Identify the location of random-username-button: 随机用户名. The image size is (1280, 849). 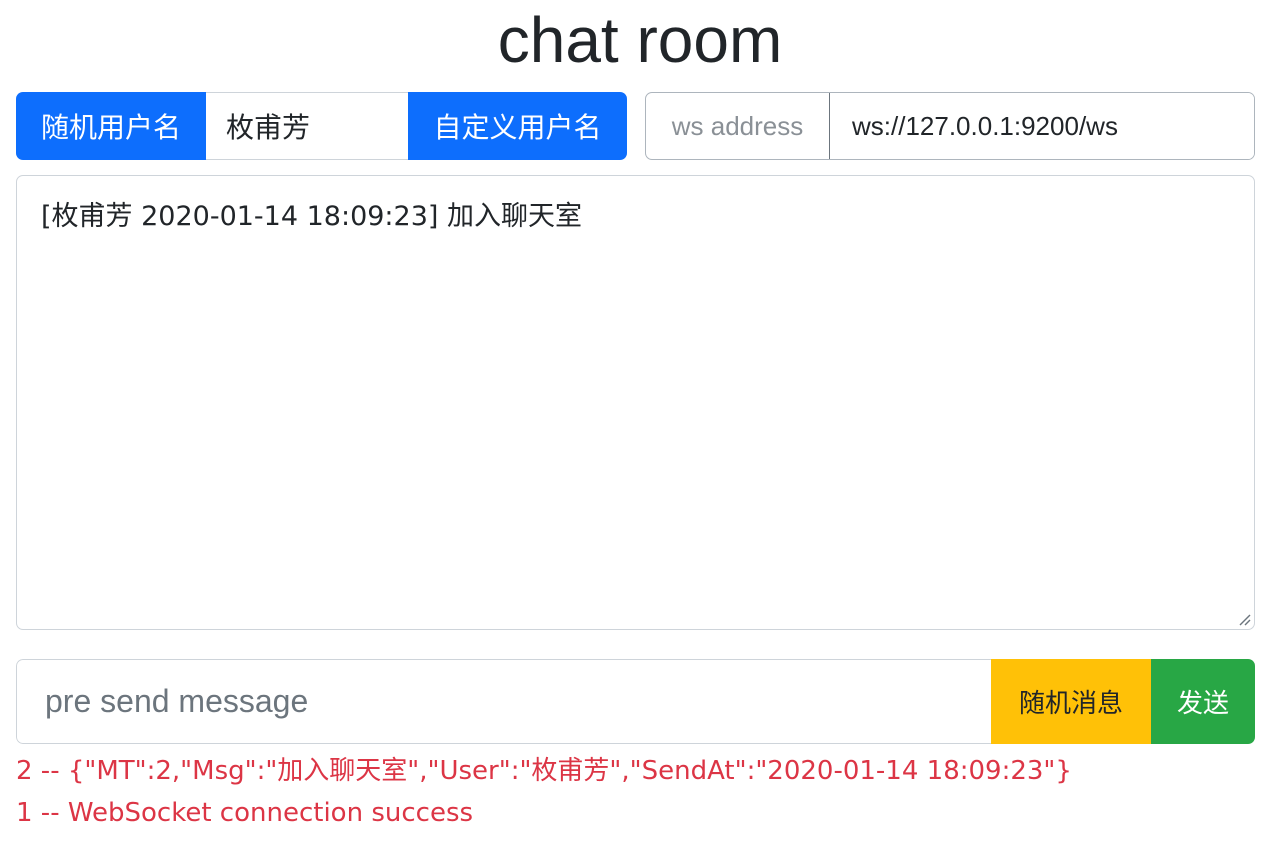
(111, 126).